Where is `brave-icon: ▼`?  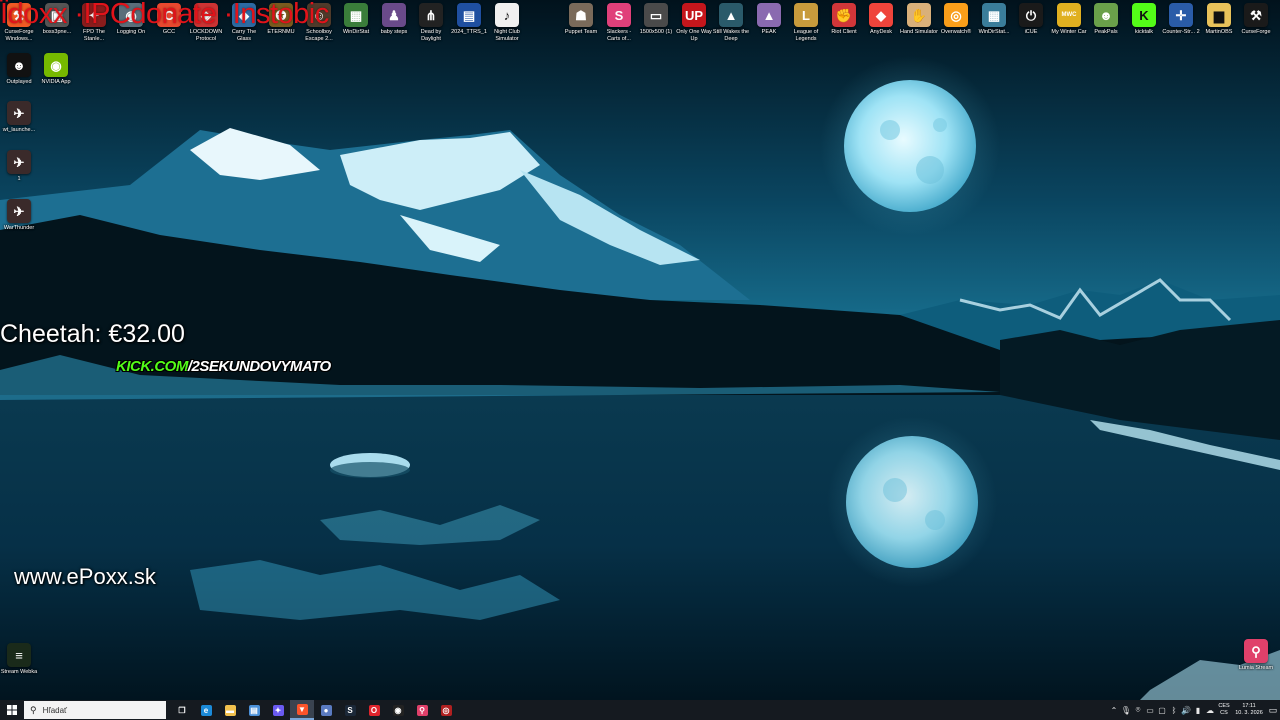
brave-icon: ▼ is located at coordinates (302, 709).